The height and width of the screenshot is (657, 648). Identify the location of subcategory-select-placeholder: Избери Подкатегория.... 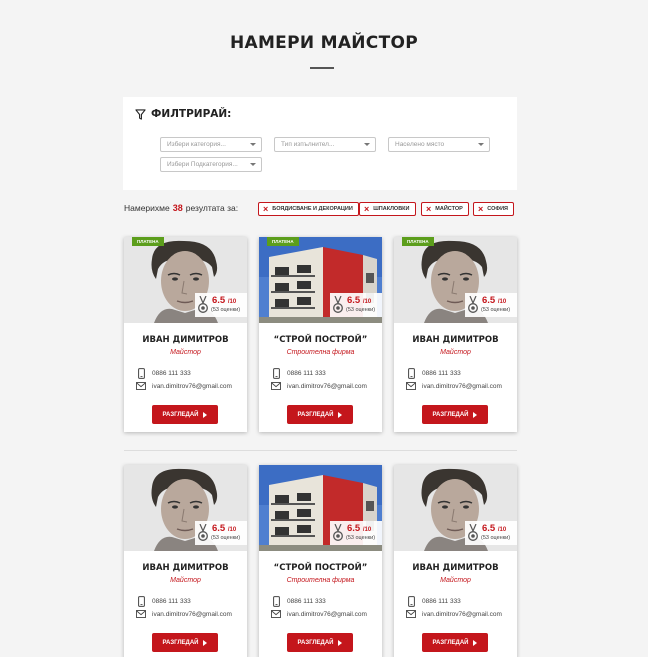
(202, 164).